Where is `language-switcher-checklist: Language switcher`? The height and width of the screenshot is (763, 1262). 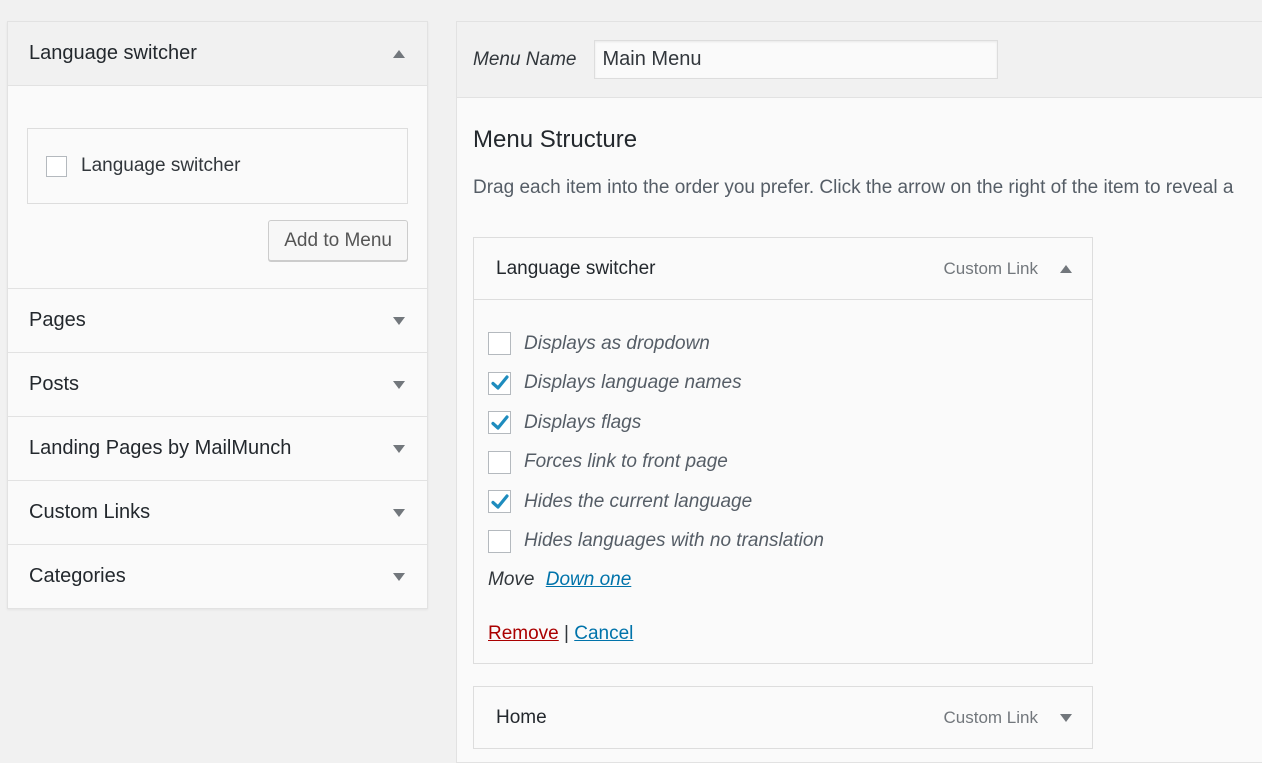
language-switcher-checklist: Language switcher is located at coordinates (217, 166).